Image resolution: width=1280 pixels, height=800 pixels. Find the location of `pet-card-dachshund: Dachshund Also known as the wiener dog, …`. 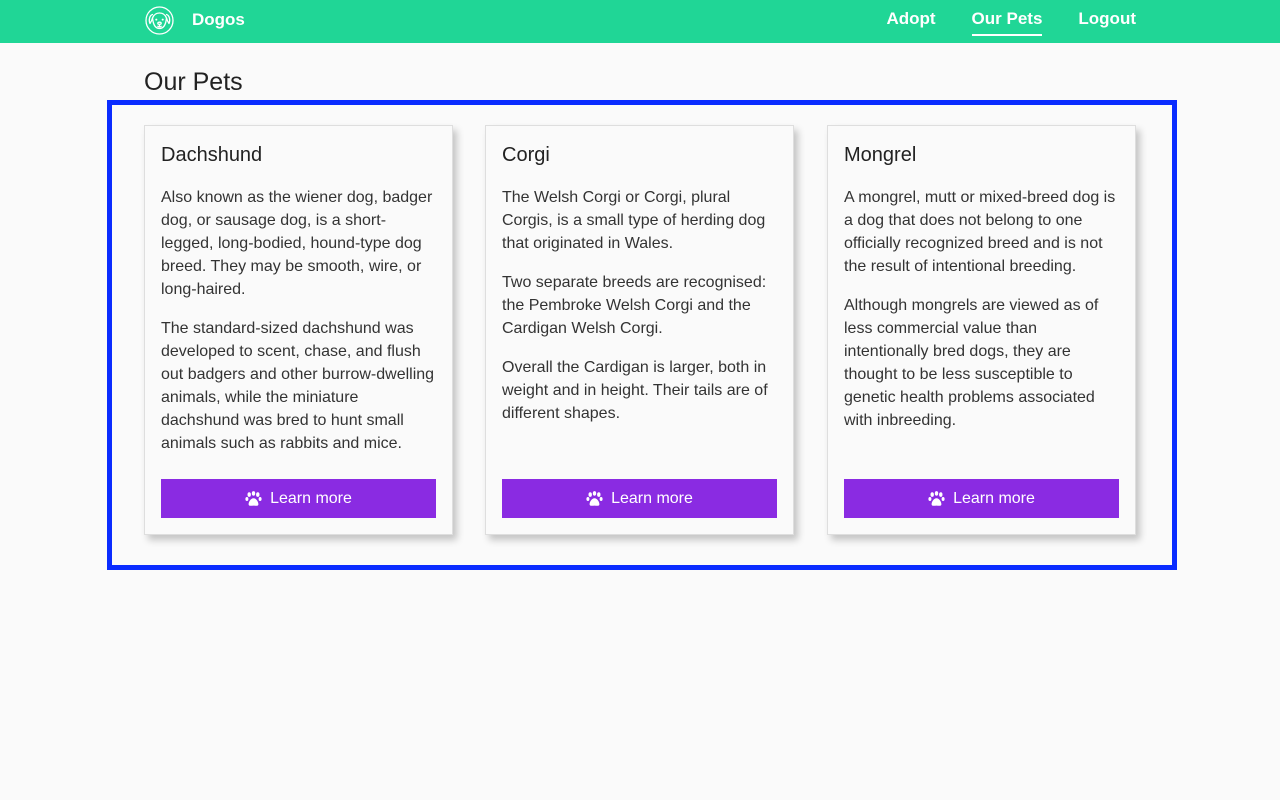

pet-card-dachshund: Dachshund Also known as the wiener dog, … is located at coordinates (298, 330).